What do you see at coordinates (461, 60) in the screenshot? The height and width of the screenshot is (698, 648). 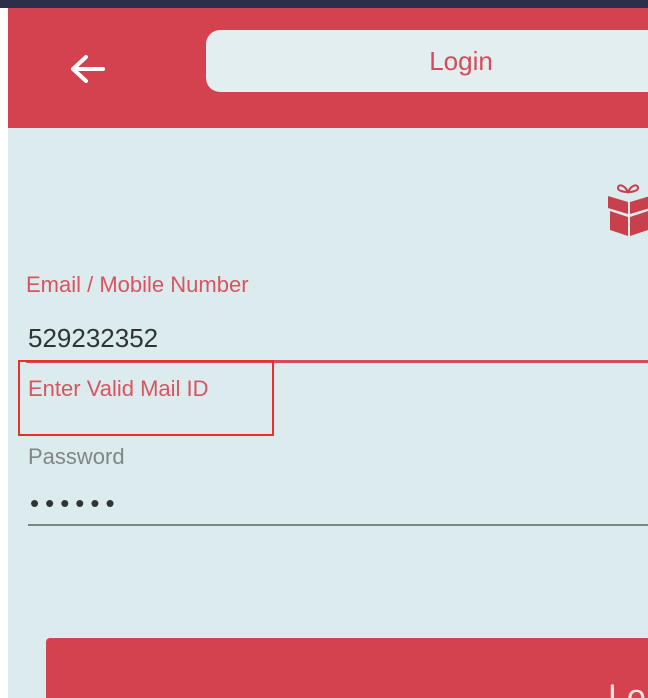 I see `page-title: Login` at bounding box center [461, 60].